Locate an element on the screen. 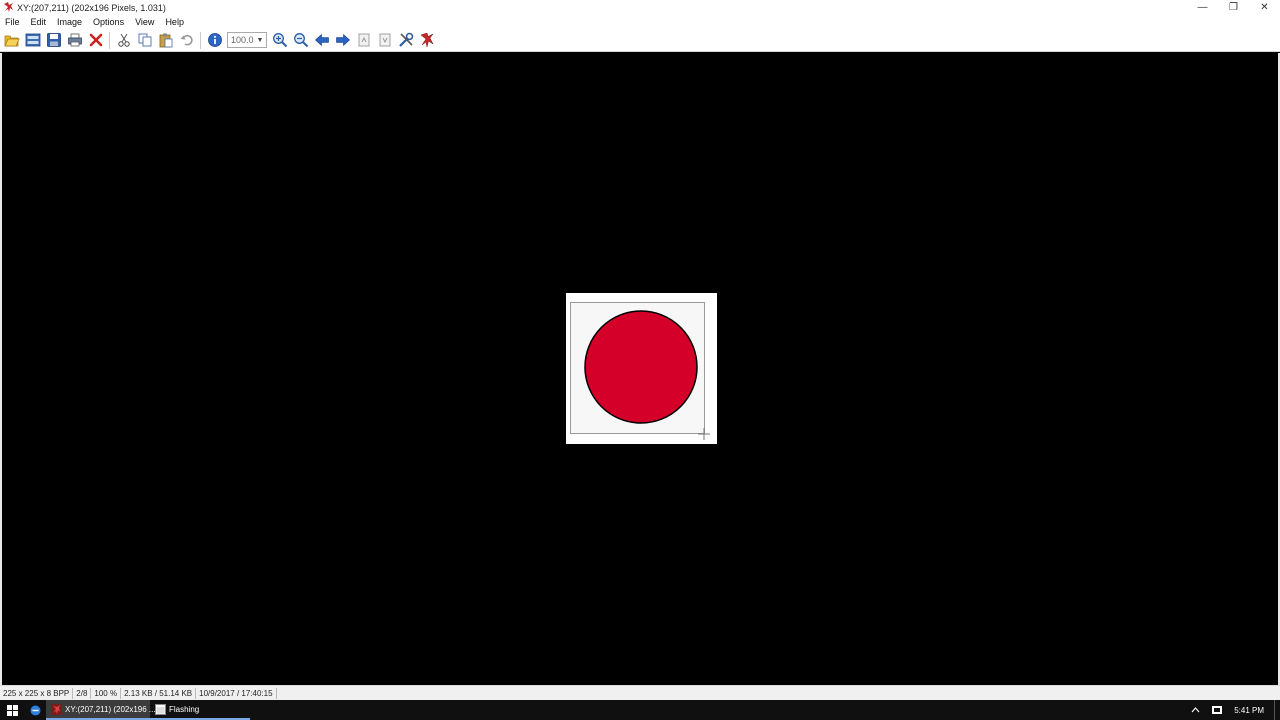 The image size is (1280, 720). zoom-combo: ▼ is located at coordinates (247, 40).